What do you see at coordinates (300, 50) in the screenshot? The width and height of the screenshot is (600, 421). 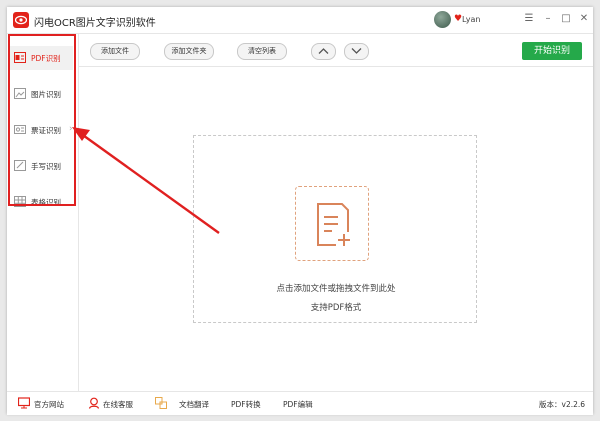 I see `toolbar: 添加文件 添加文件夹 清空列表 开始识别` at bounding box center [300, 50].